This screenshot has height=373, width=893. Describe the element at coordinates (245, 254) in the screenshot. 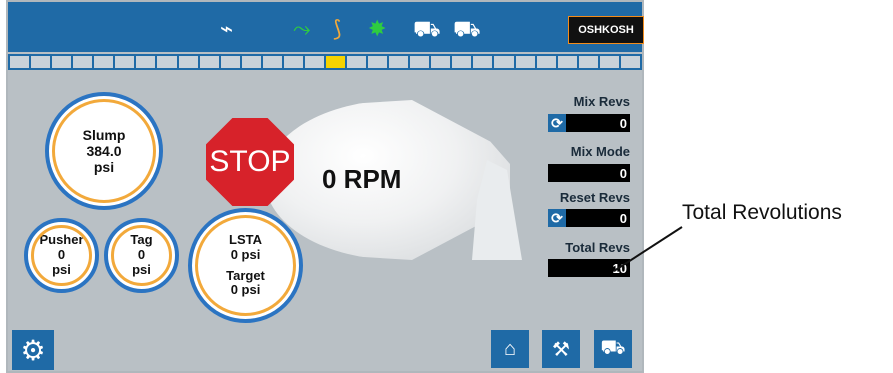

I see `lsta-value: 0 psi` at that location.